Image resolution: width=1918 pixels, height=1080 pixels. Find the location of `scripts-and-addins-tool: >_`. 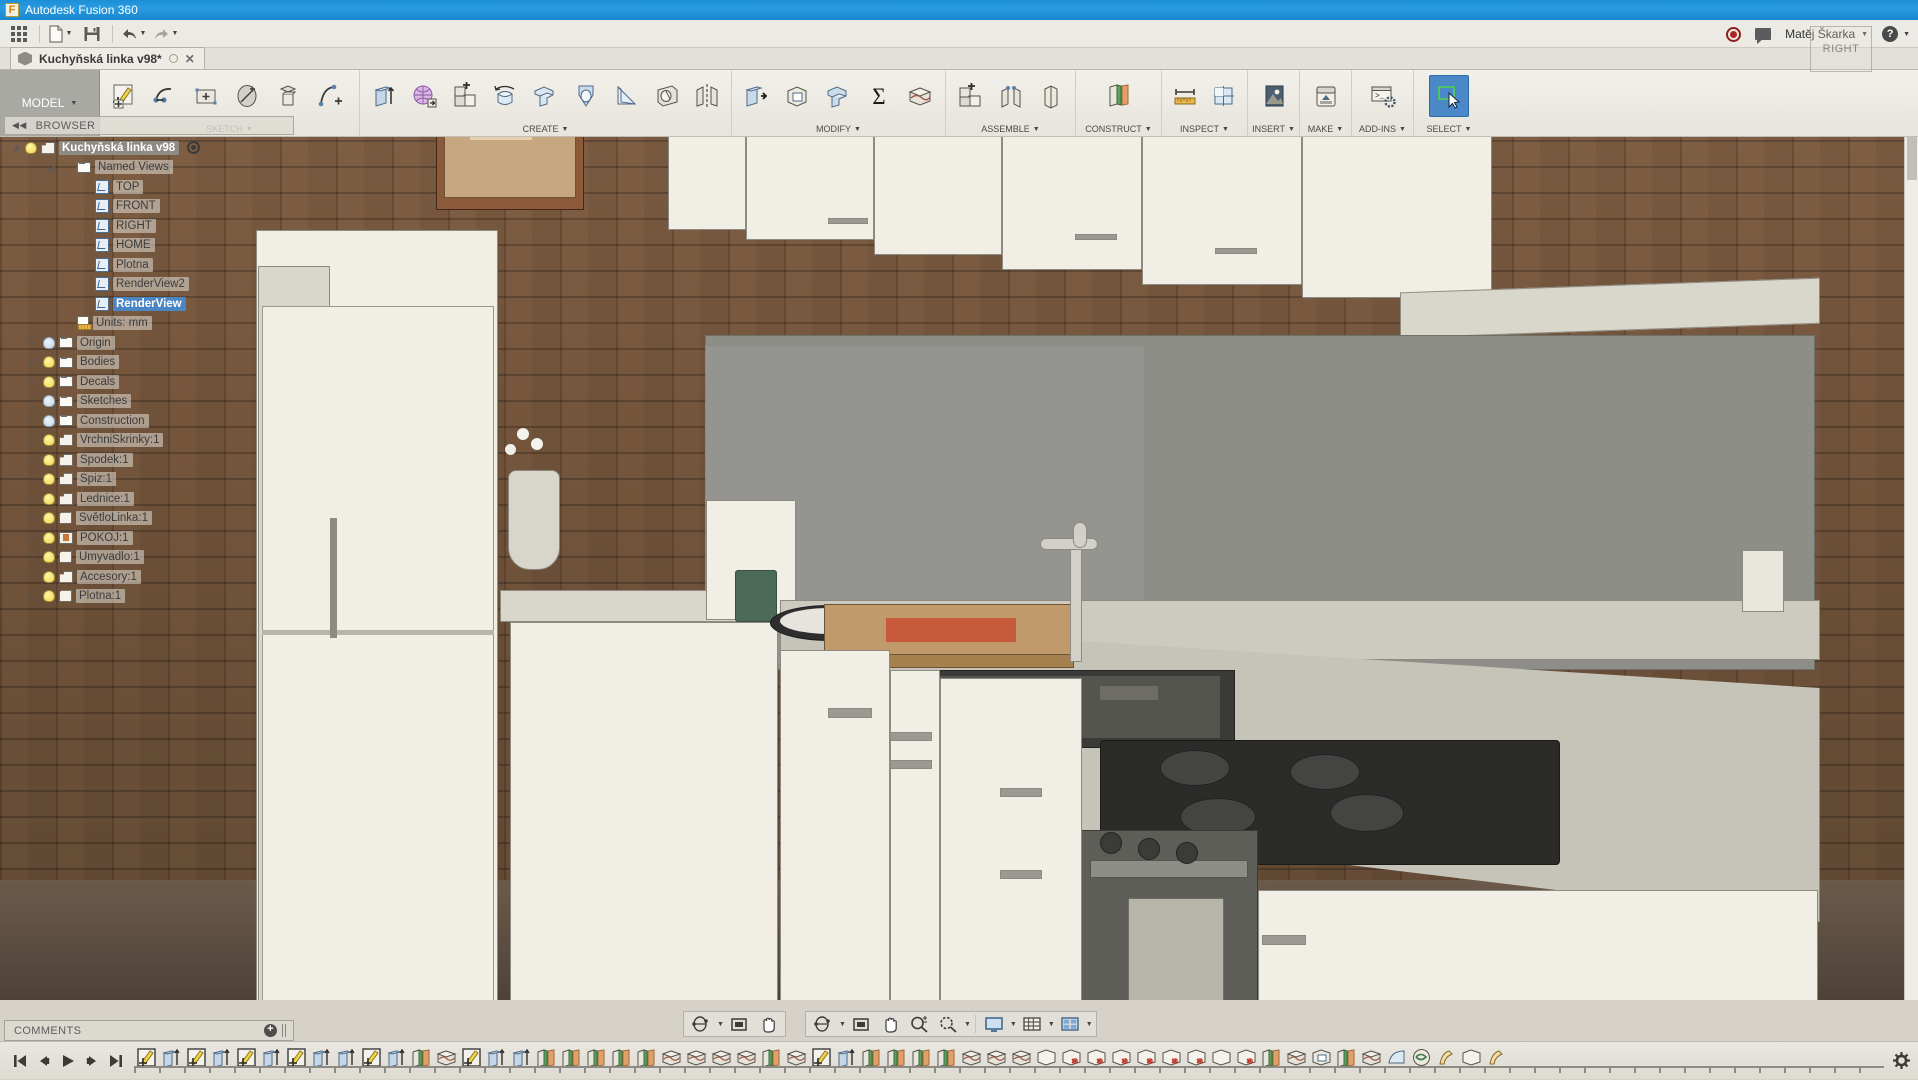

scripts-and-addins-tool: >_ is located at coordinates (1383, 96).